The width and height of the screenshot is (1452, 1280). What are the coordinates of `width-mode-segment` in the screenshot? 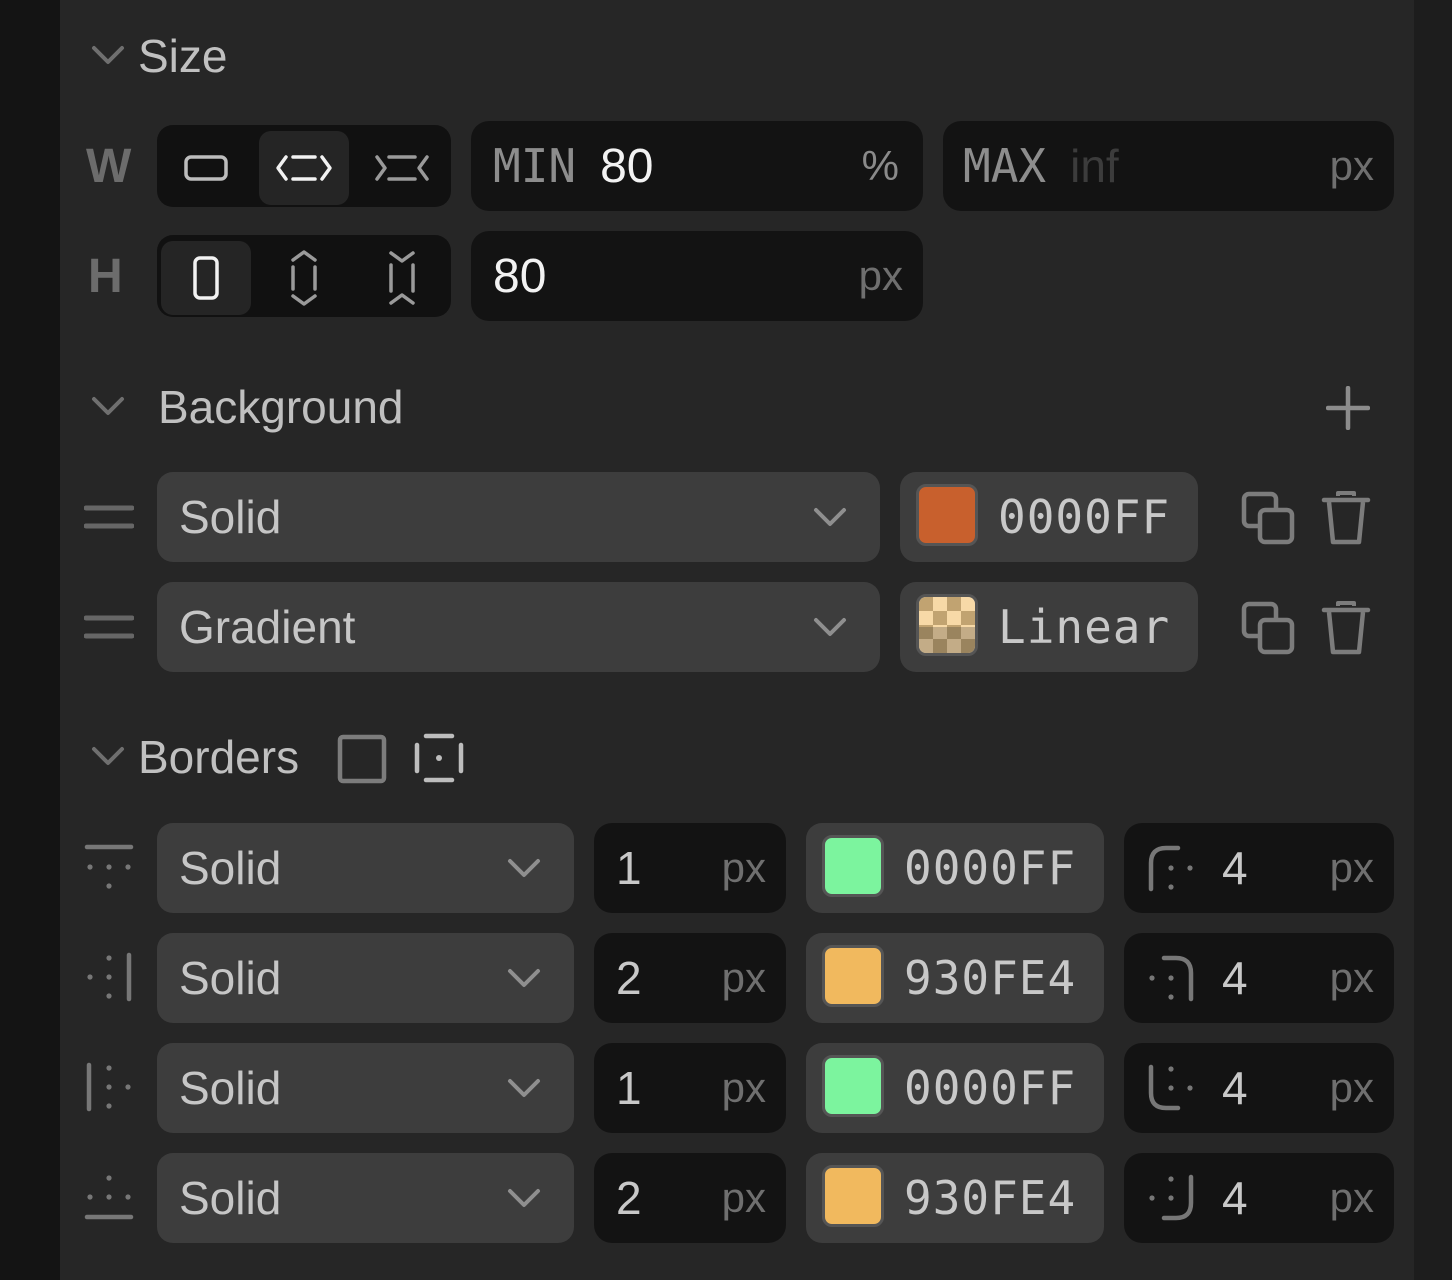 It's located at (304, 166).